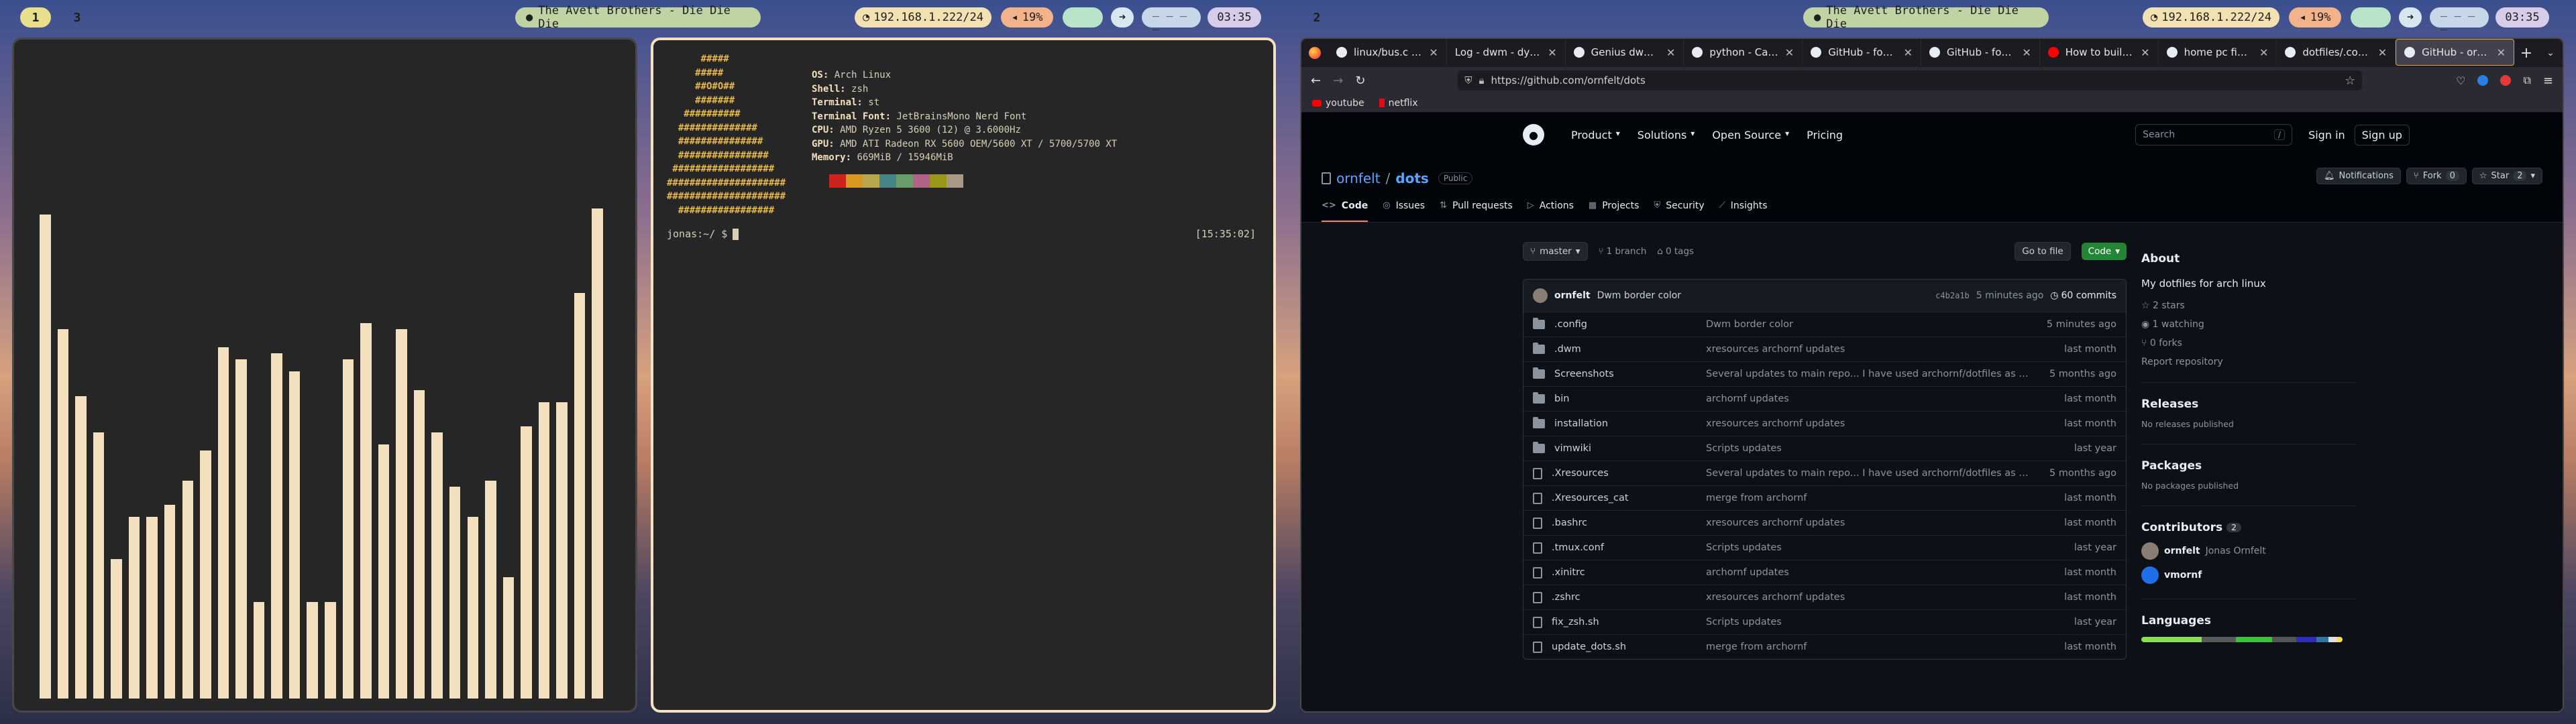  I want to click on file-name-link: .tmux.conf, so click(1578, 547).